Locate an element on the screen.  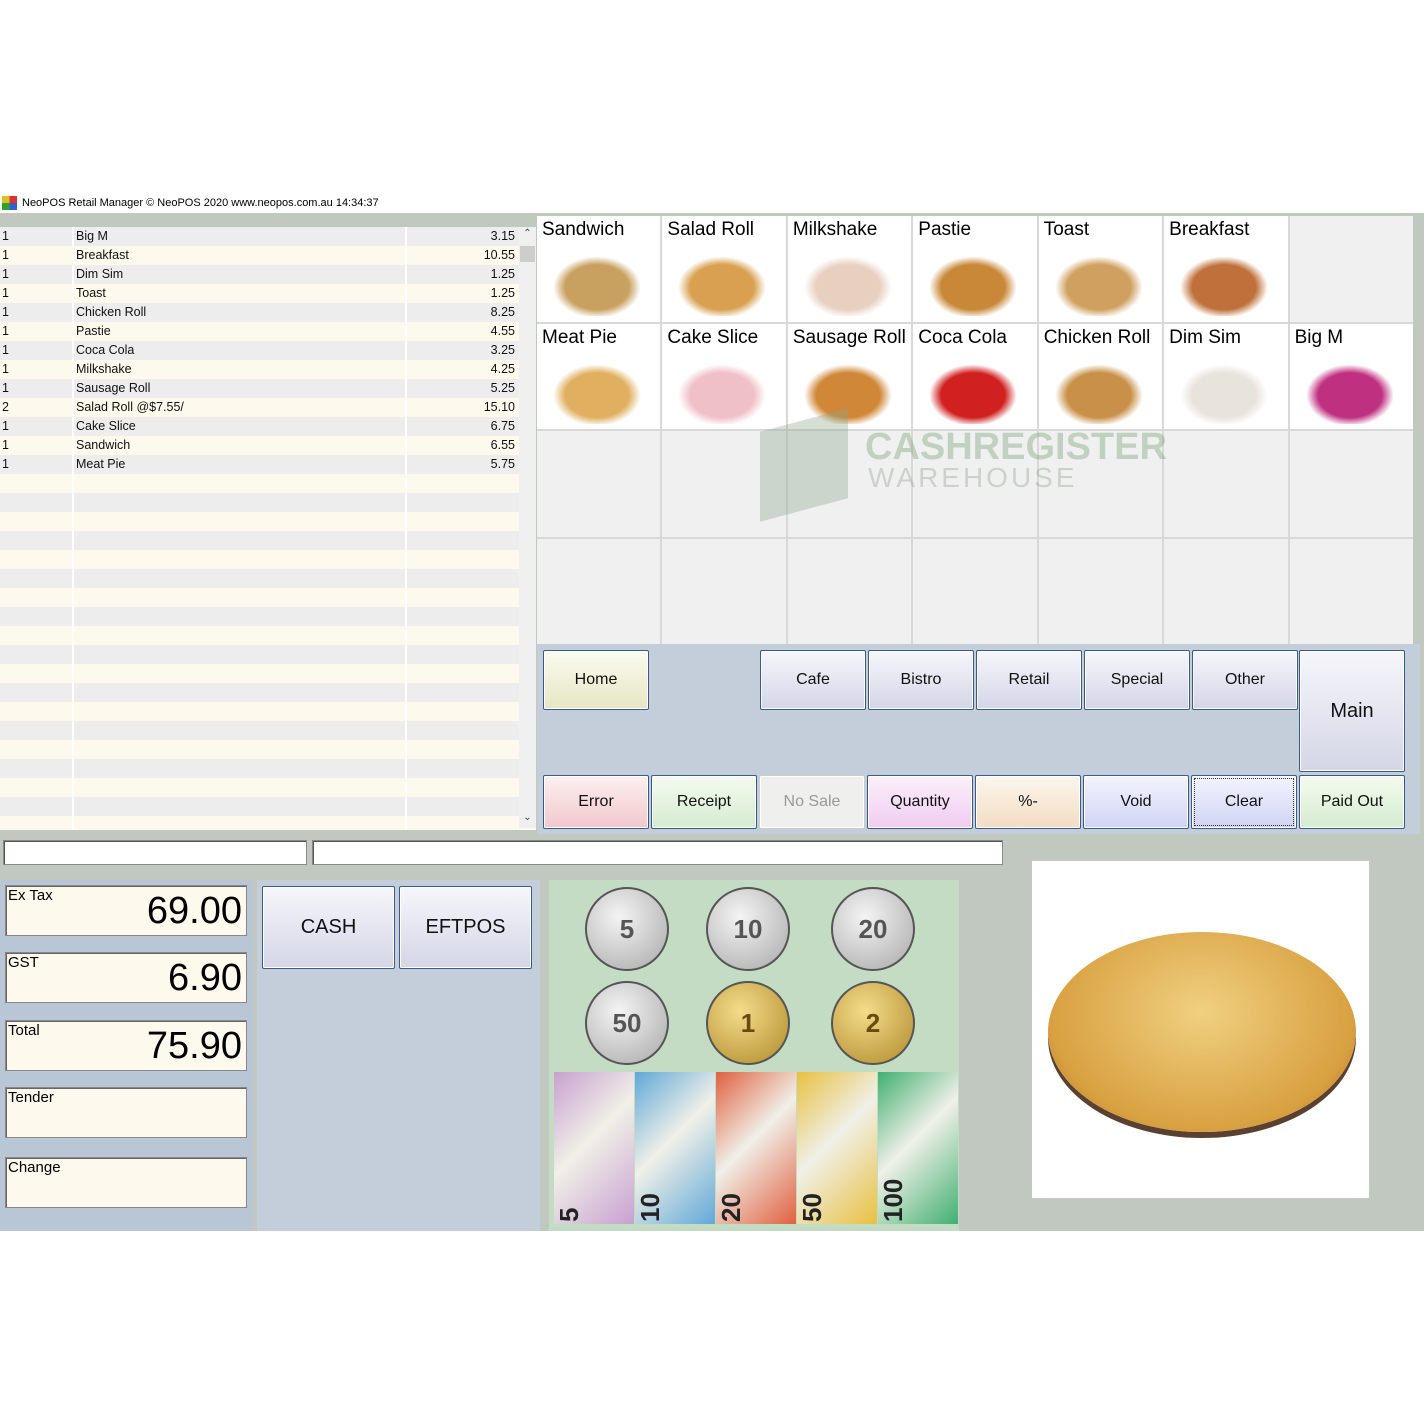
error-button: Error is located at coordinates (596, 802).